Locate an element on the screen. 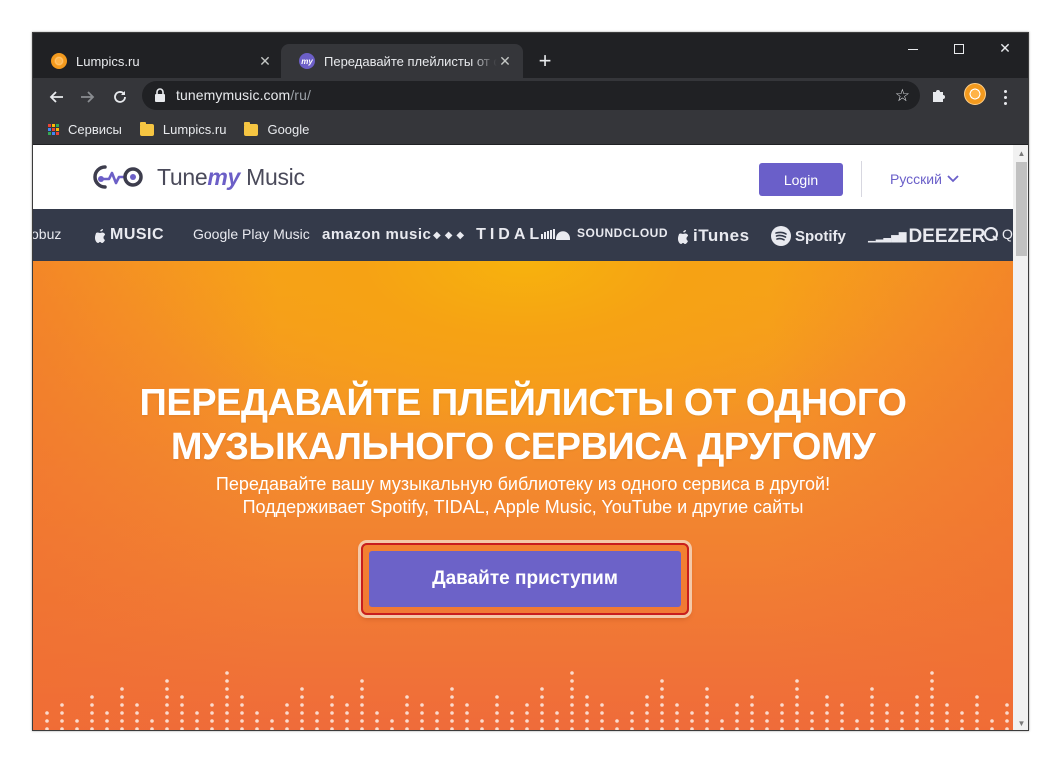  site-header: Tunemy Music Login Русский is located at coordinates (523, 177).